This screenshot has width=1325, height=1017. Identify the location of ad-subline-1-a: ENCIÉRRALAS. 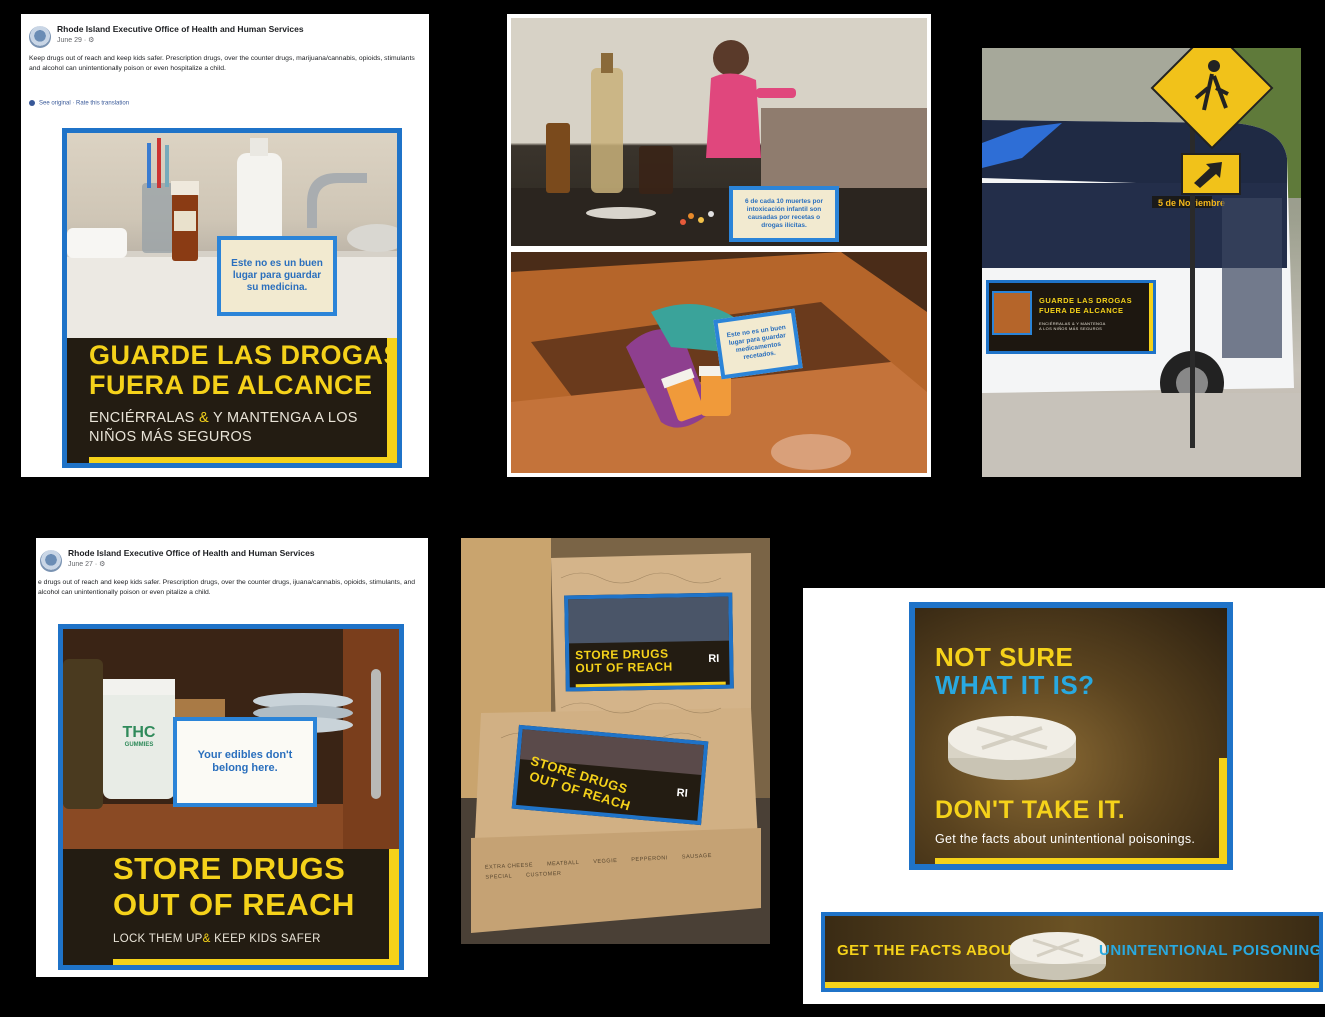
(144, 418).